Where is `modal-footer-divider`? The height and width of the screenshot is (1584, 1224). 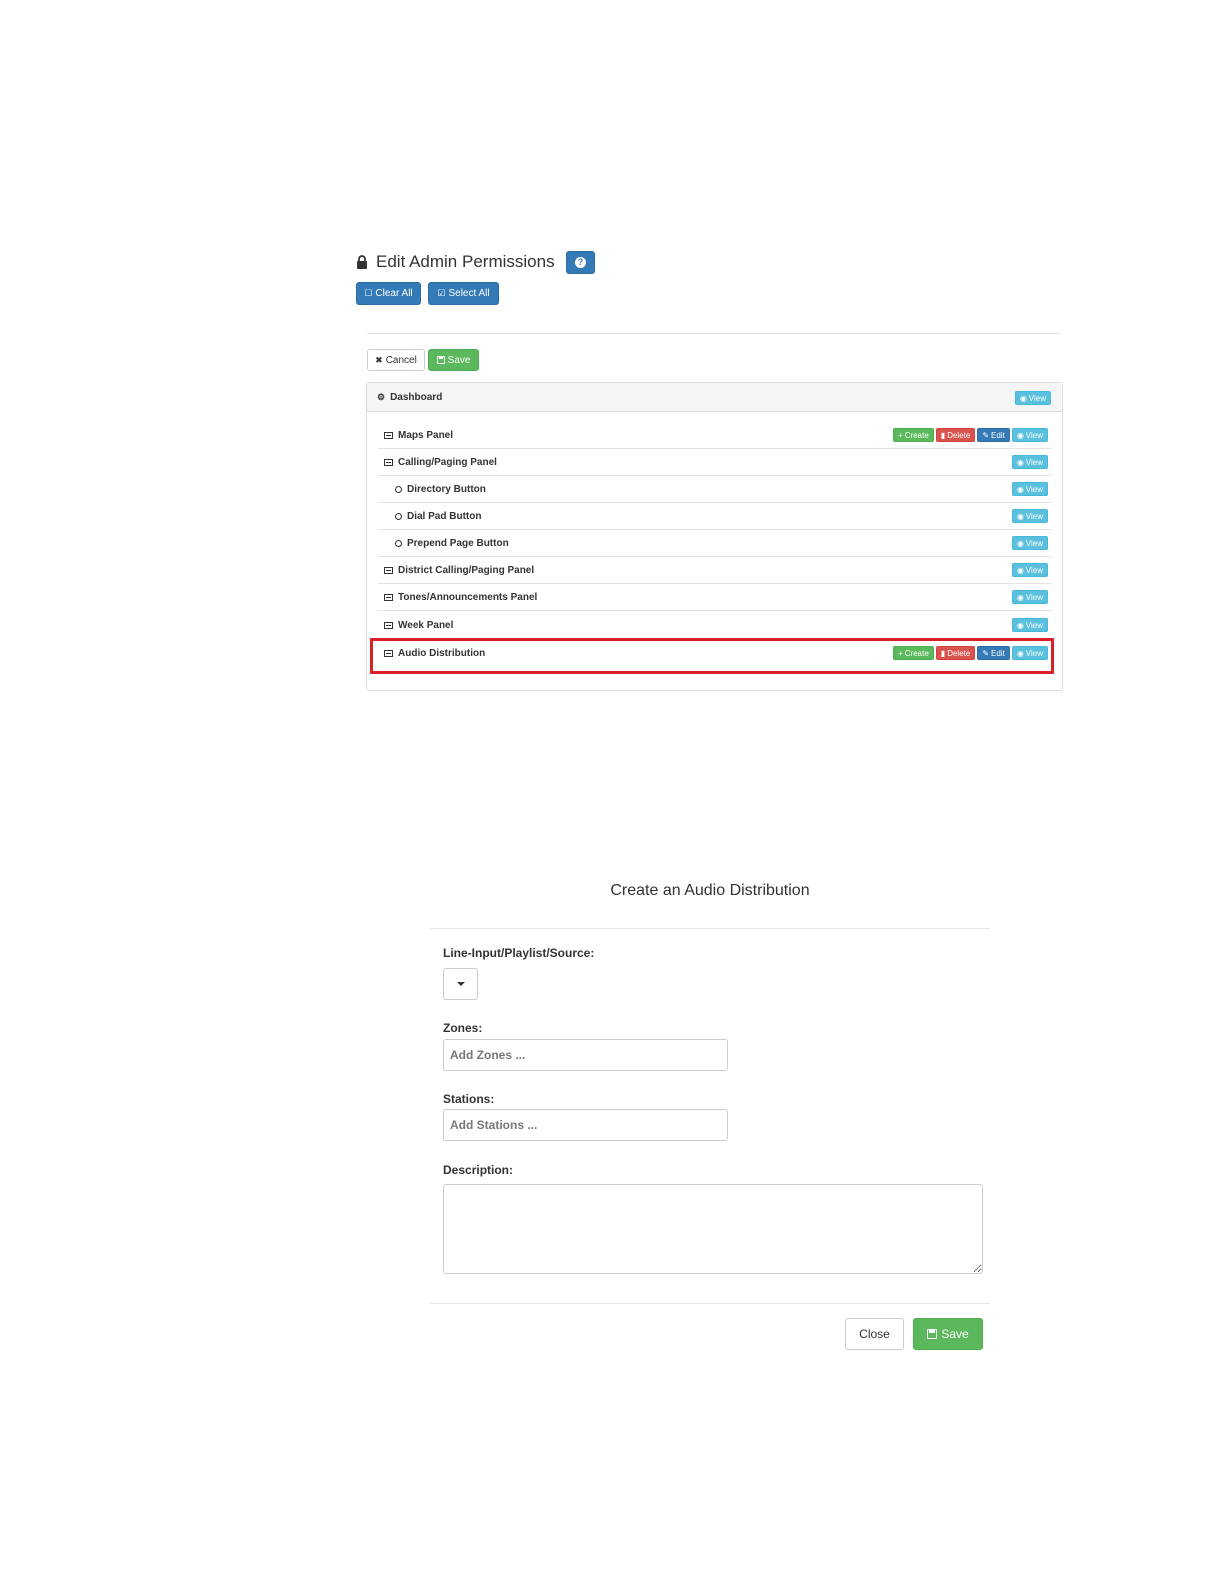
modal-footer-divider is located at coordinates (710, 1303).